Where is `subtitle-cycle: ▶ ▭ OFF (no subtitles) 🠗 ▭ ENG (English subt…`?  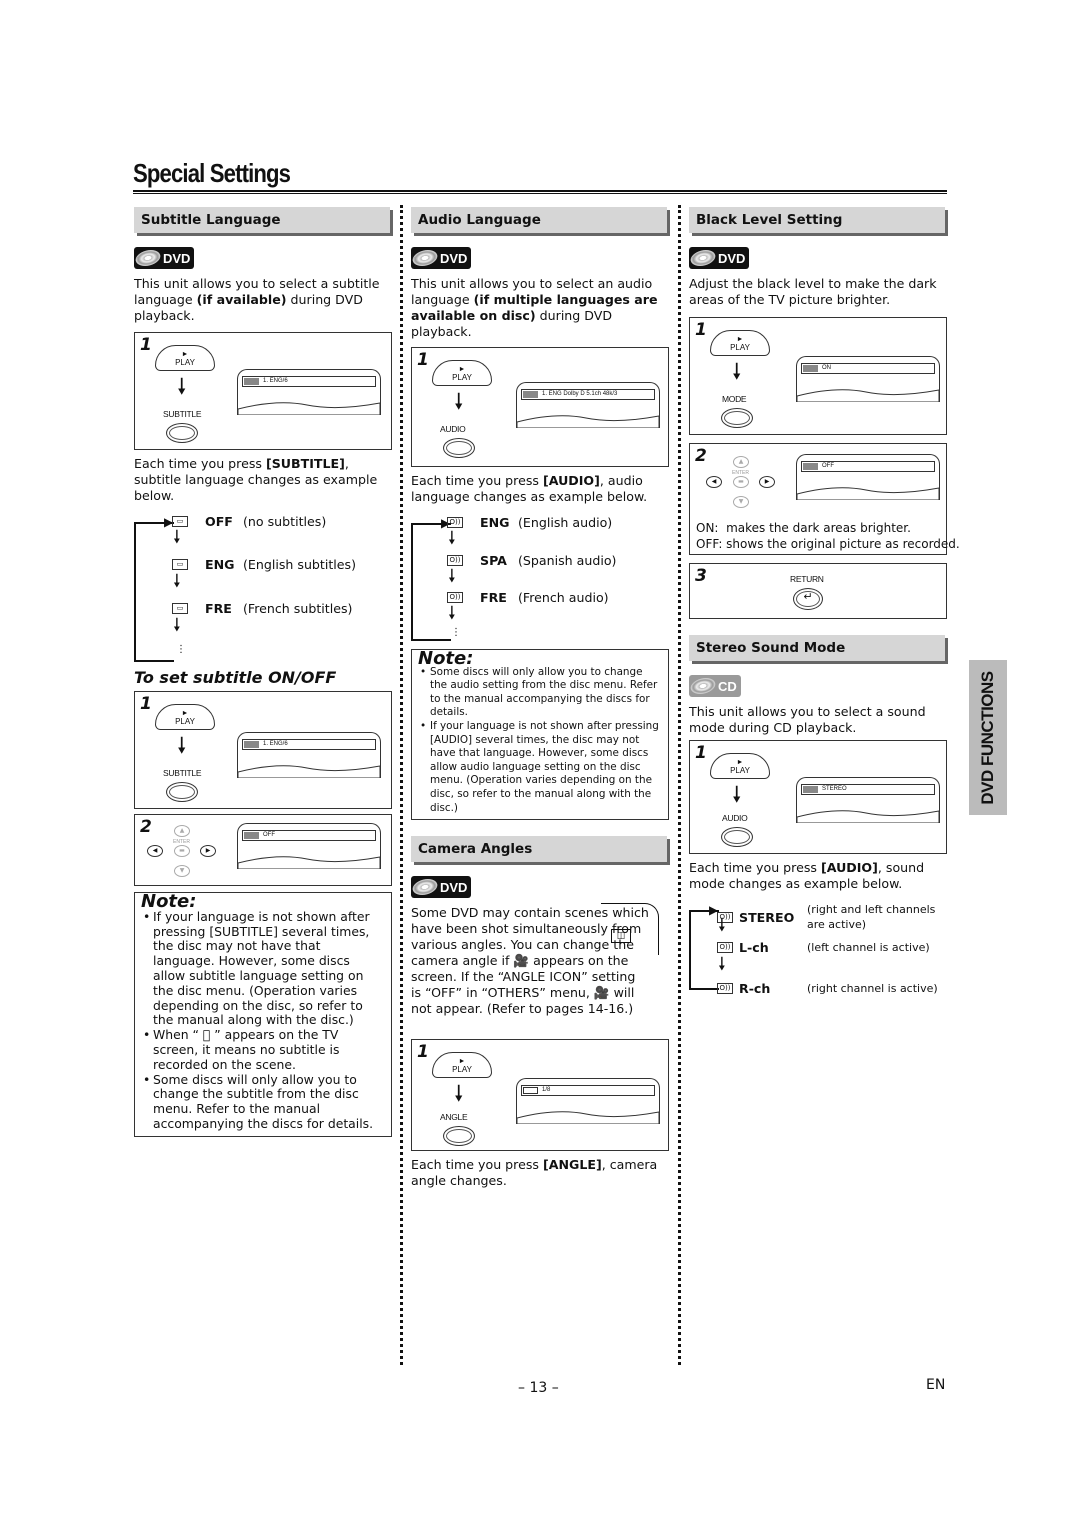 subtitle-cycle: ▶ ▭ OFF (no subtitles) 🠗 ▭ ENG (English subt… is located at coordinates (263, 589).